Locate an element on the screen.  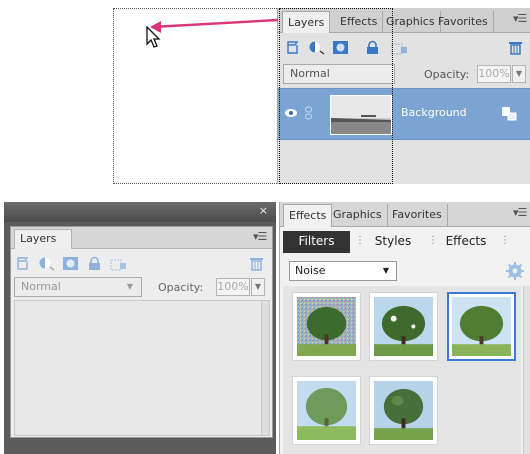
layers-tab-bar: Layers ▾☰ is located at coordinates (141, 238).